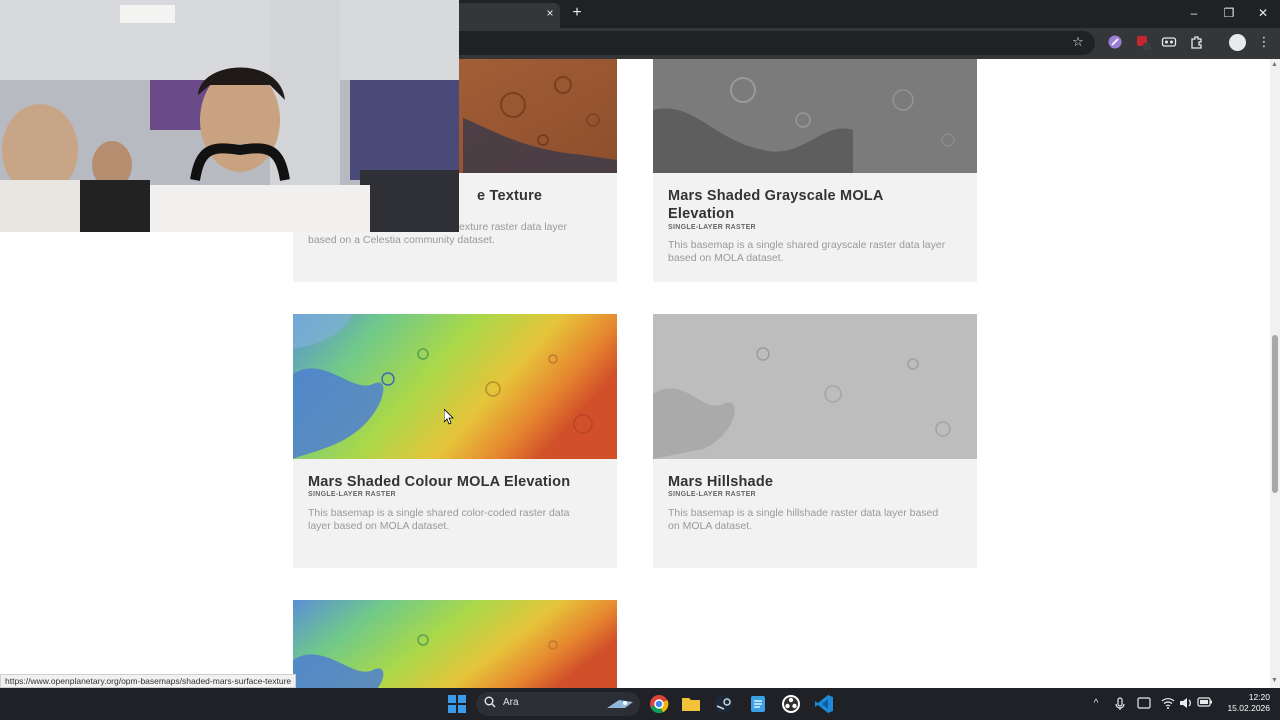 This screenshot has width=1280, height=720. What do you see at coordinates (513, 227) in the screenshot?
I see `card-description-line: exture raster data layer` at bounding box center [513, 227].